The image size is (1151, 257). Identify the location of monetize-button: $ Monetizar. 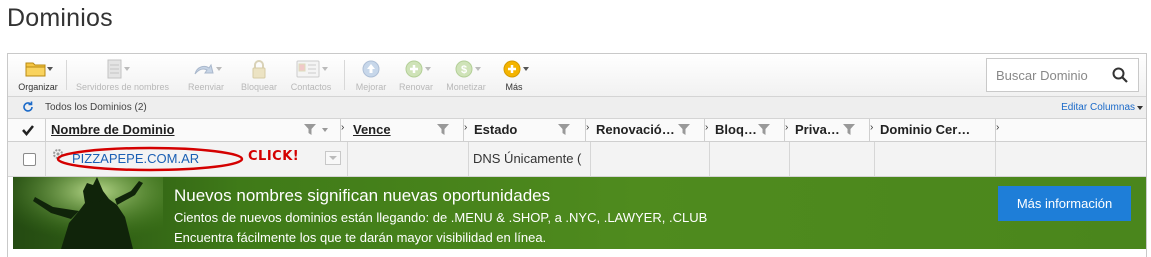
(466, 75).